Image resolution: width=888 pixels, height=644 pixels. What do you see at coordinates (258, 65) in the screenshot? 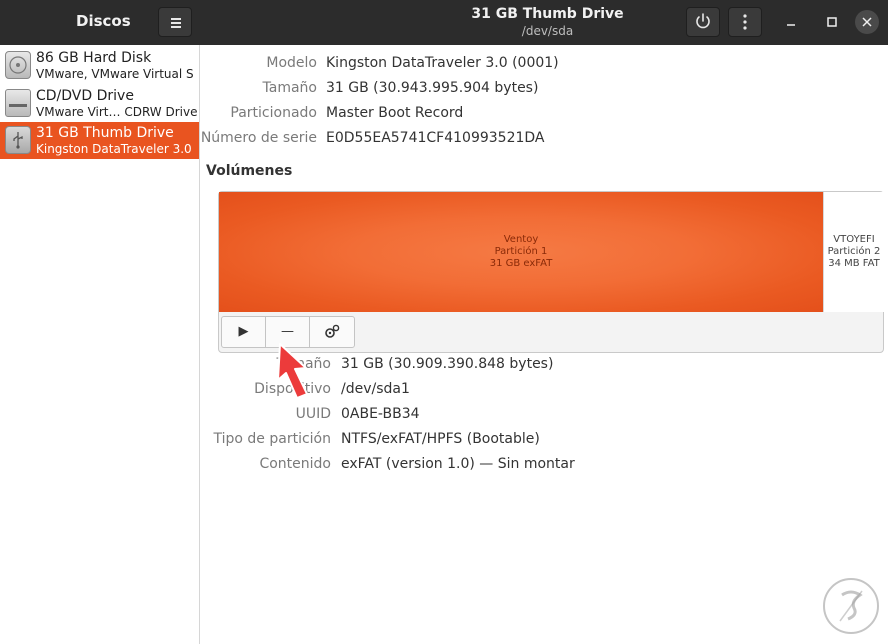
I see `info-row-model: Modelo` at bounding box center [258, 65].